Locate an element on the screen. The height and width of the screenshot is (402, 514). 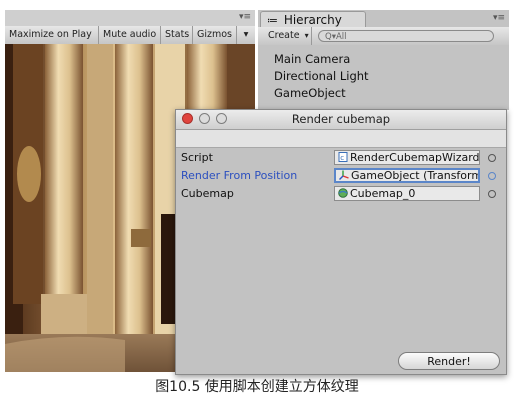
stats-button: Stats is located at coordinates (177, 35).